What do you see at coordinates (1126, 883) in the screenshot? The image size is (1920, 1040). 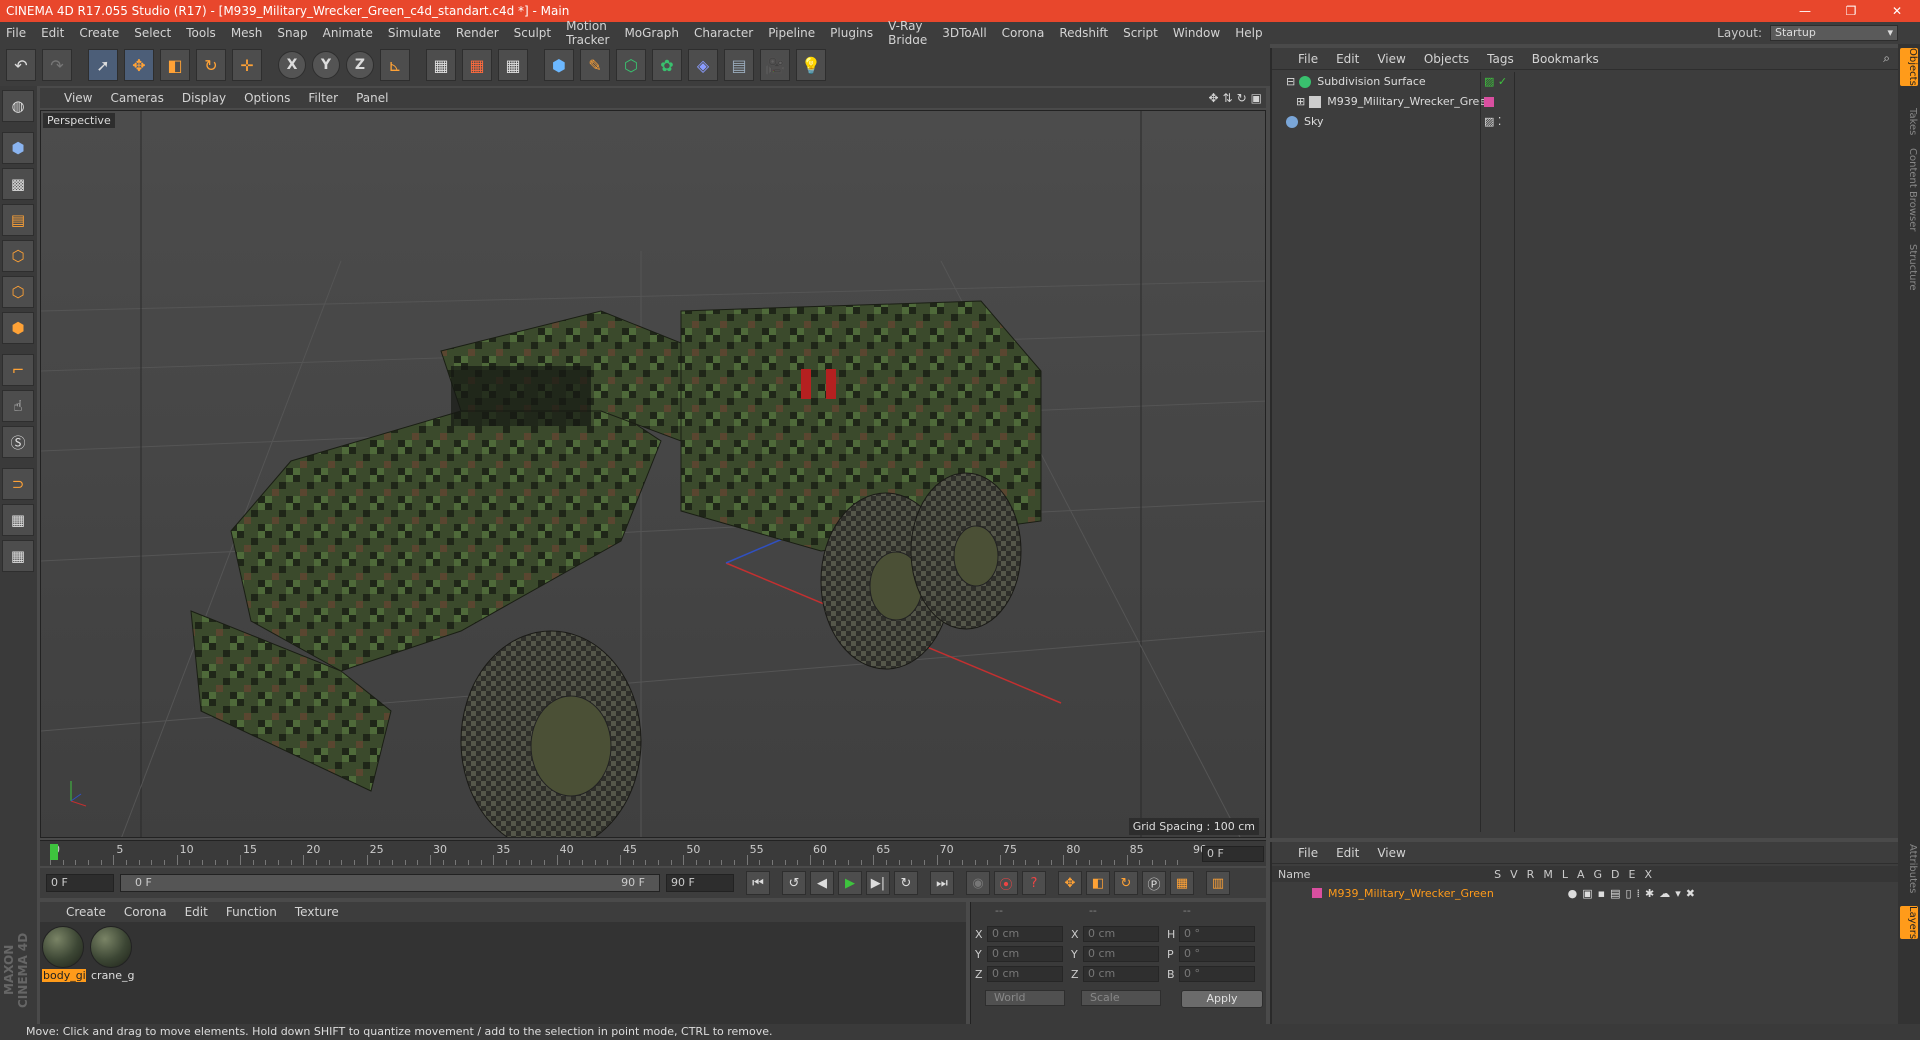 I see `key-rotation-icon: ↻` at bounding box center [1126, 883].